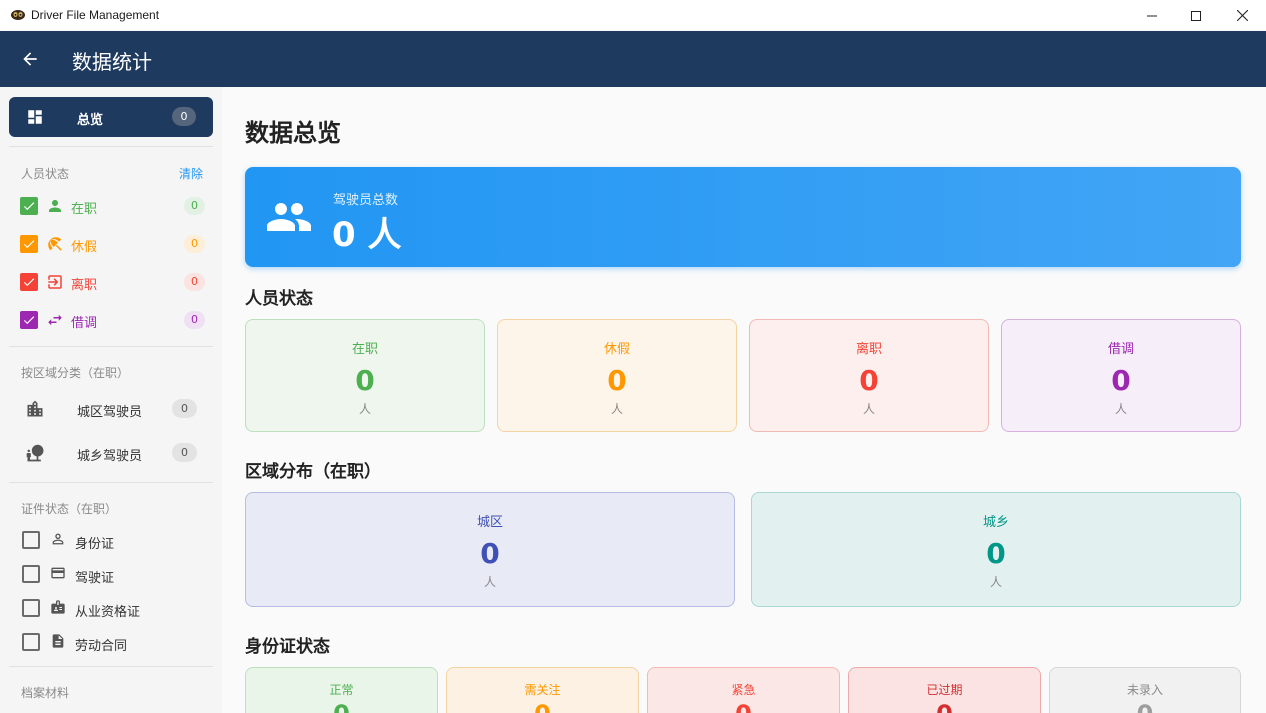 The image size is (1266, 713). I want to click on sidebar-item-seconded: 借调 0, so click(115, 320).